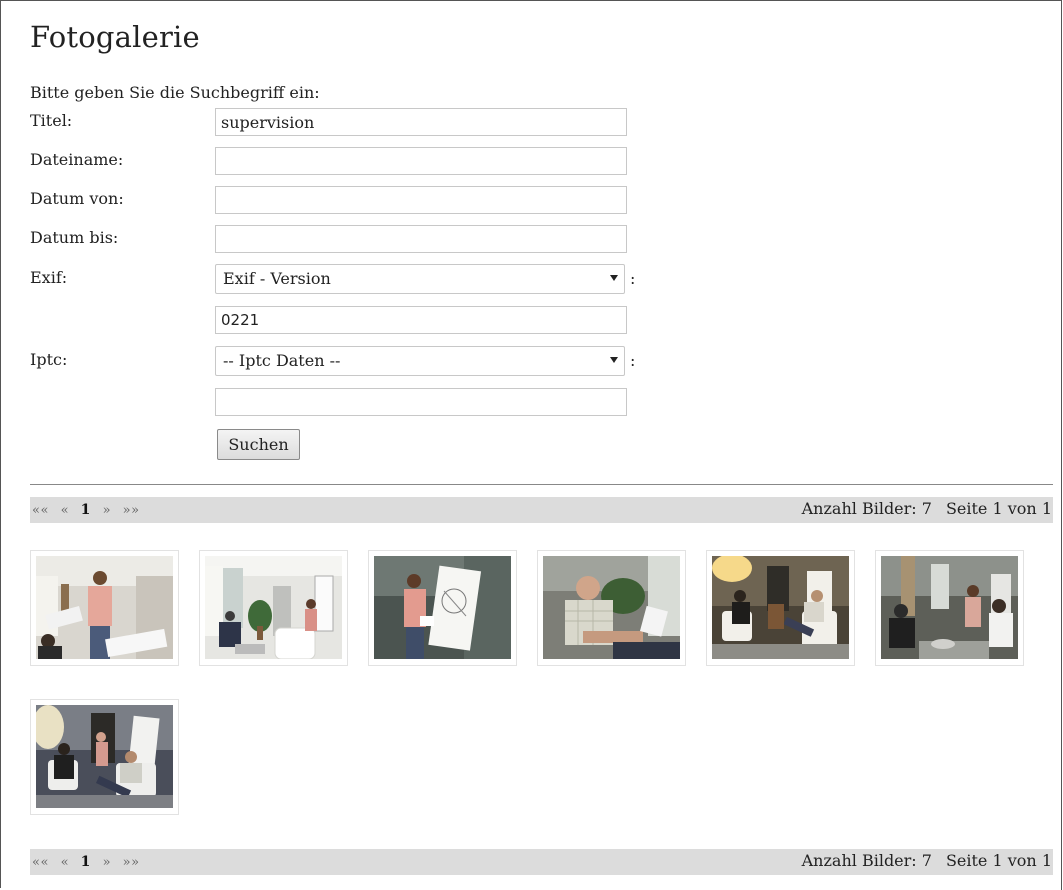 This screenshot has height=890, width=1063. I want to click on iptc-select-value: -- Iptc Daten --, so click(282, 360).